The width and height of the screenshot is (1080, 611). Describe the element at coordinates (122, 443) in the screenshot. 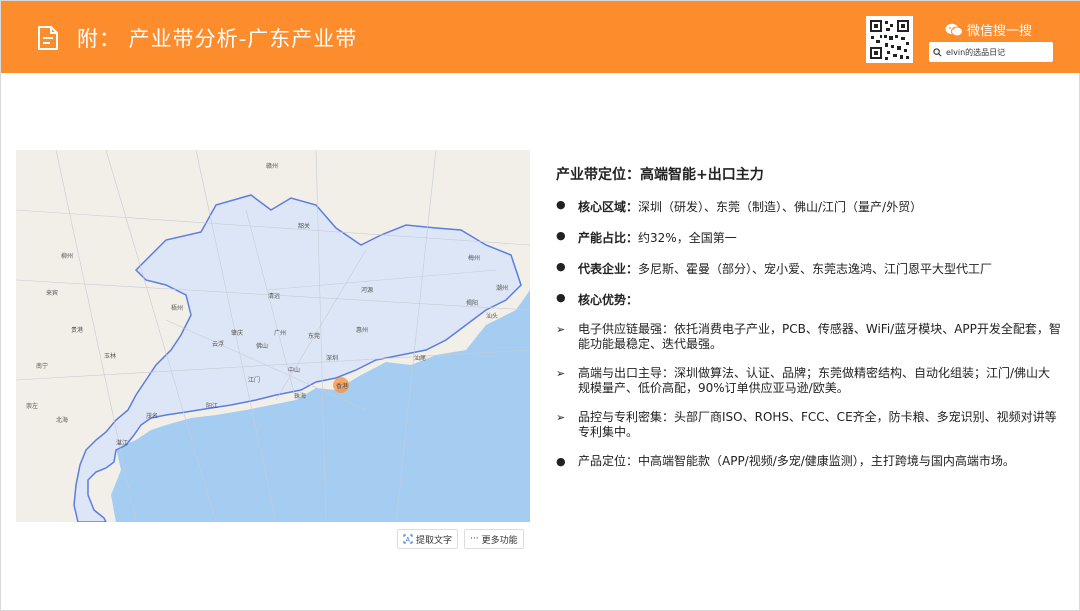

I see `map-label: 湛江` at that location.